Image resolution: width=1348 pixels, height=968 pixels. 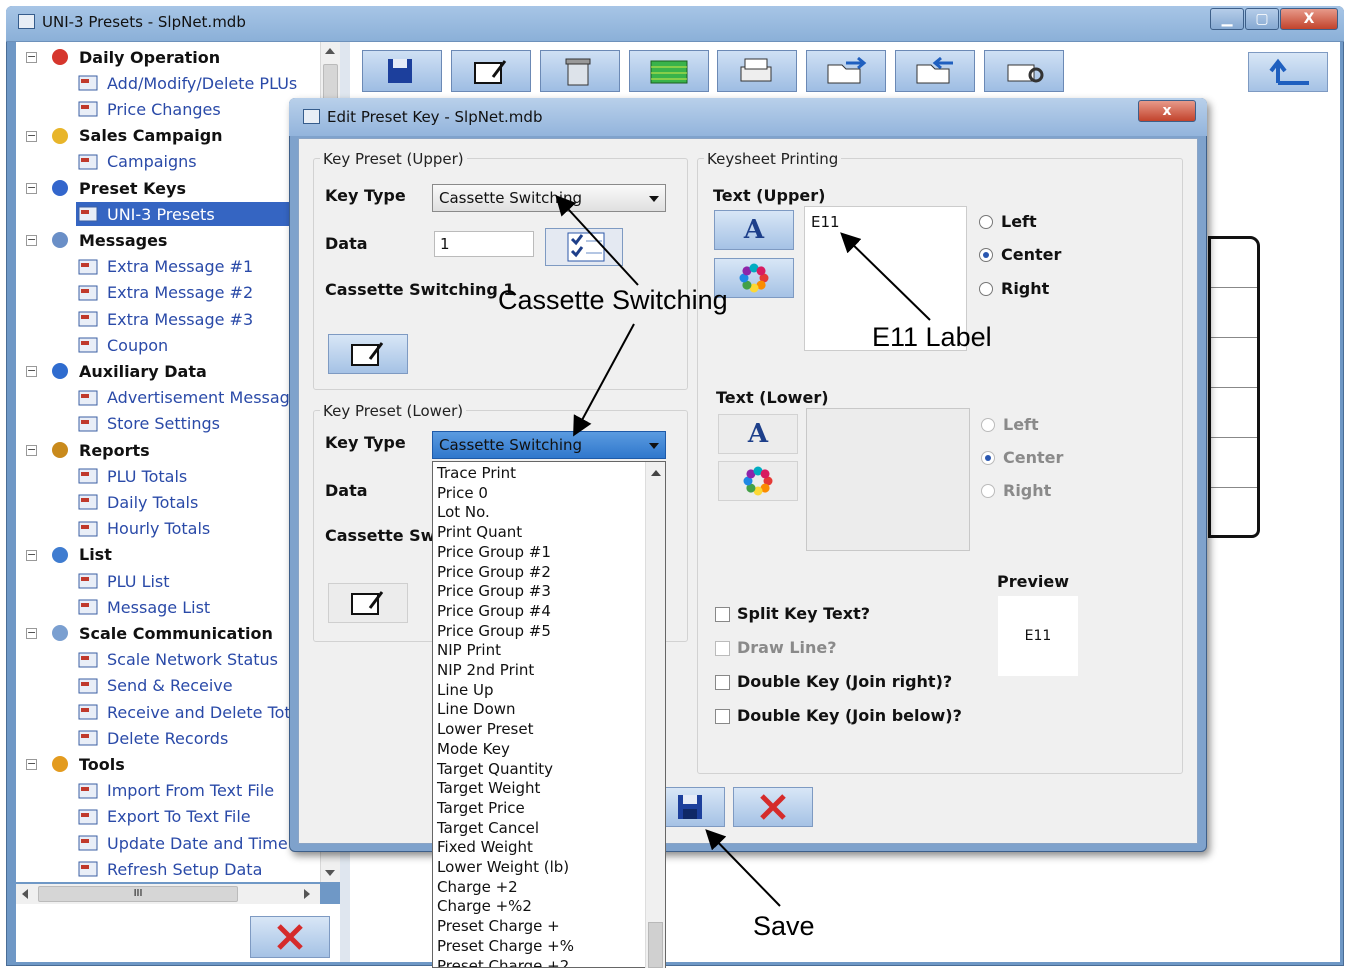 I want to click on arrow-to-lower-keytype, so click(x=604, y=380).